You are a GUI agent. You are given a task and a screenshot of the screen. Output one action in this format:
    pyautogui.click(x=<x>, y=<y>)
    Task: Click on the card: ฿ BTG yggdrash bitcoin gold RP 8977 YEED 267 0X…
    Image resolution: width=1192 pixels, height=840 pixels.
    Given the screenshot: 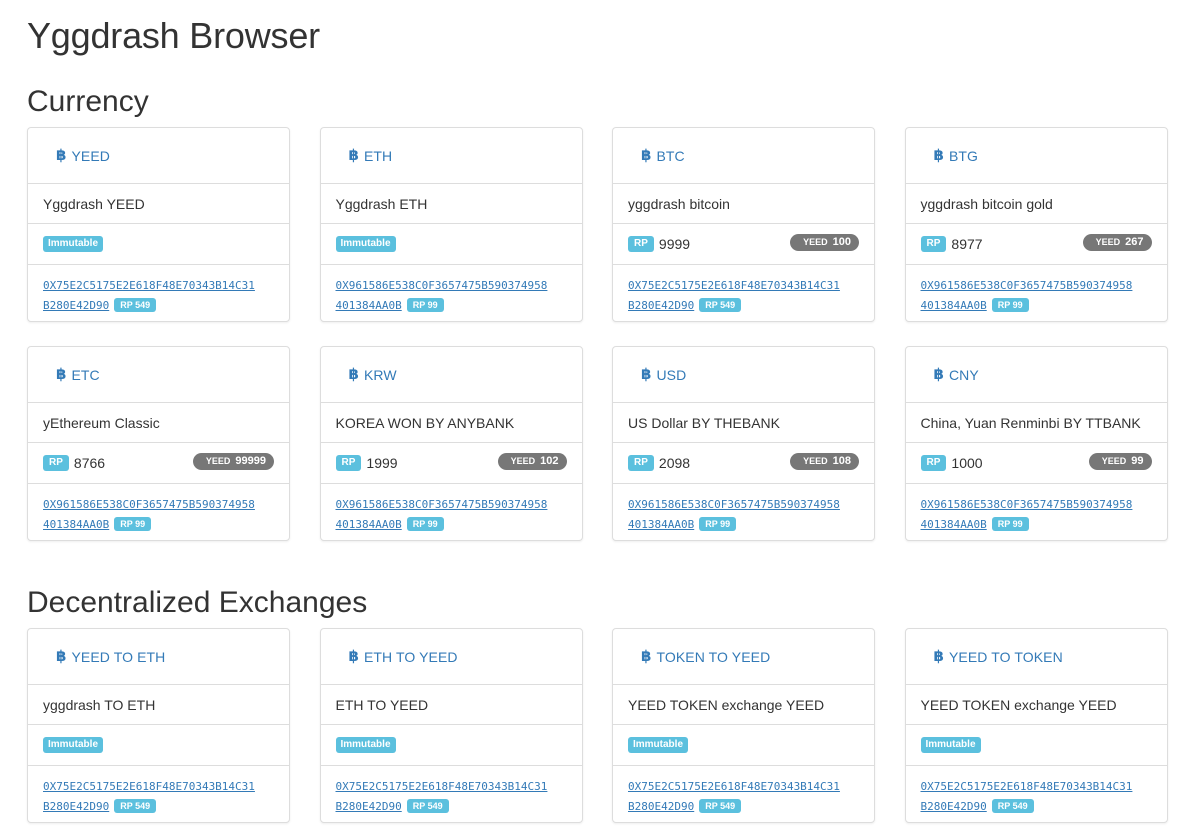 What is the action you would take?
    pyautogui.click(x=1036, y=224)
    